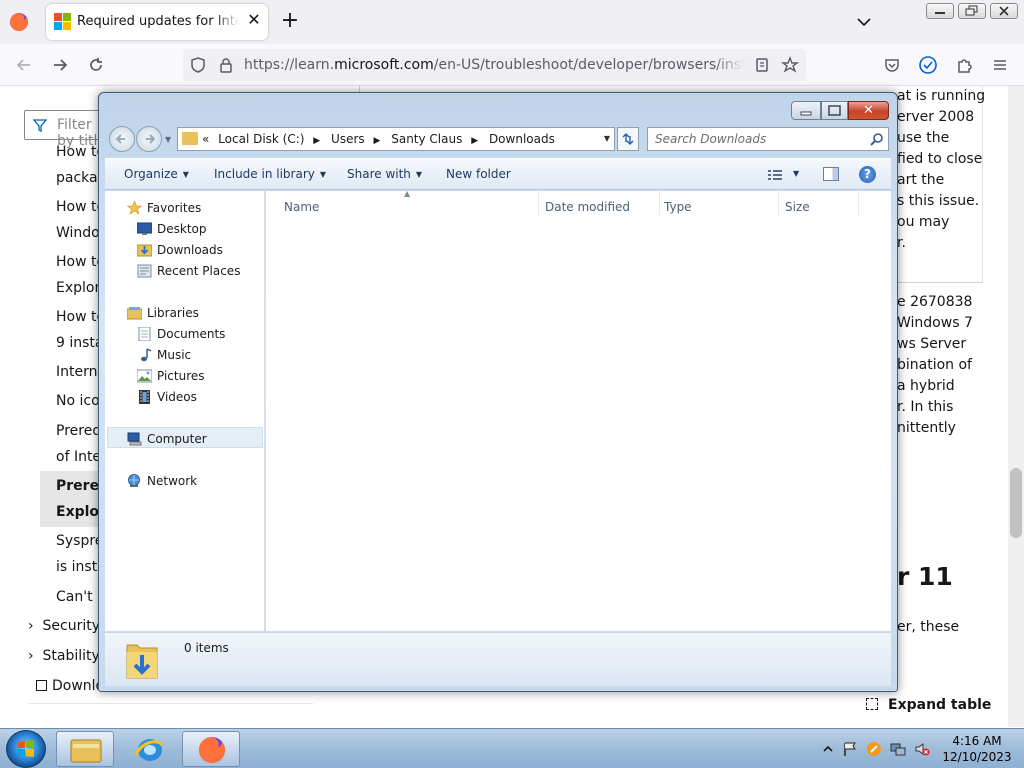  I want to click on breadcrumb-local-disk: Local Disk (C:), so click(261, 139).